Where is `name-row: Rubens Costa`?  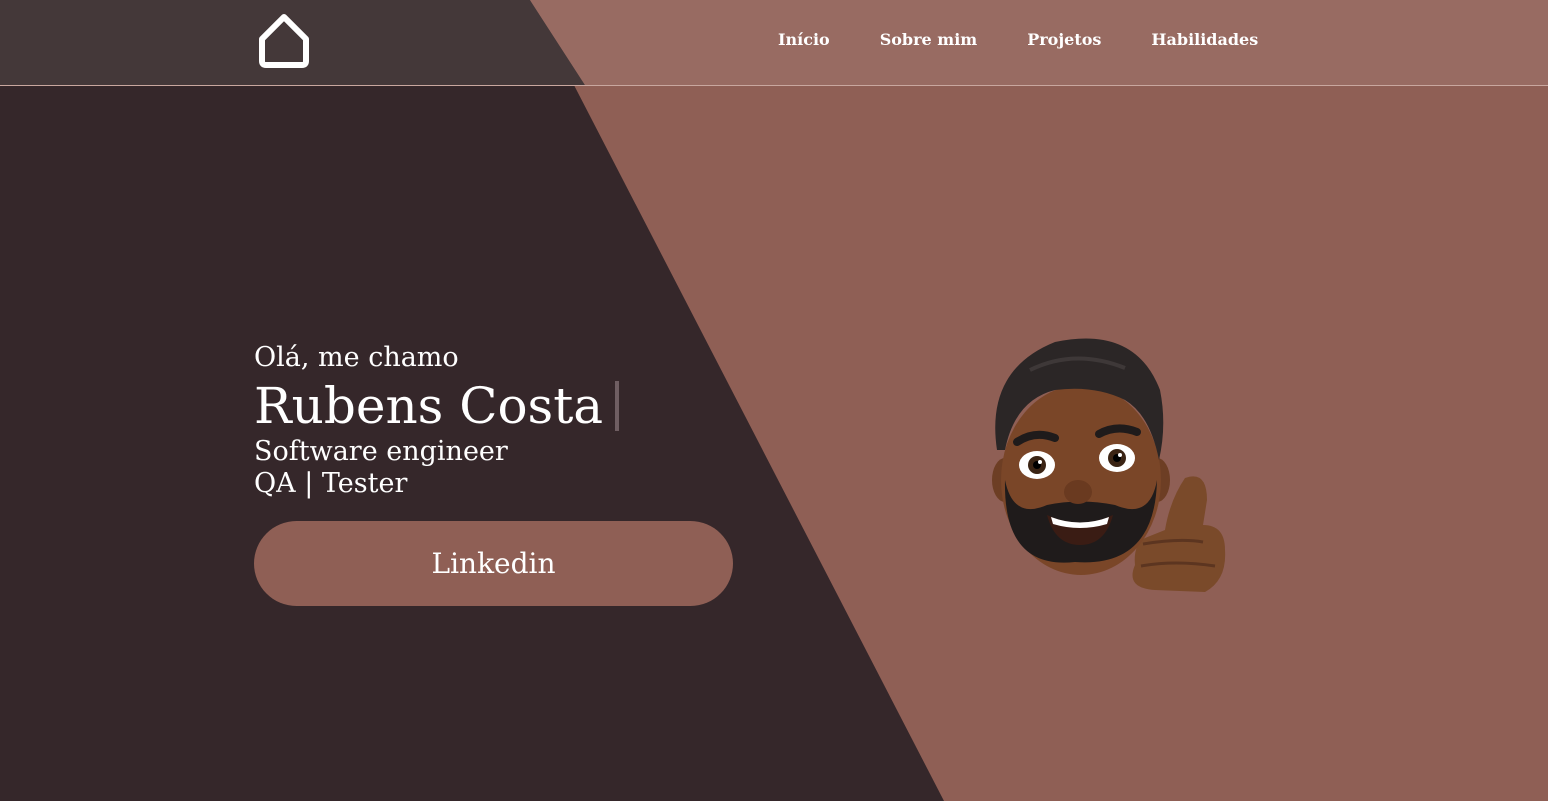
name-row: Rubens Costa is located at coordinates (437, 406).